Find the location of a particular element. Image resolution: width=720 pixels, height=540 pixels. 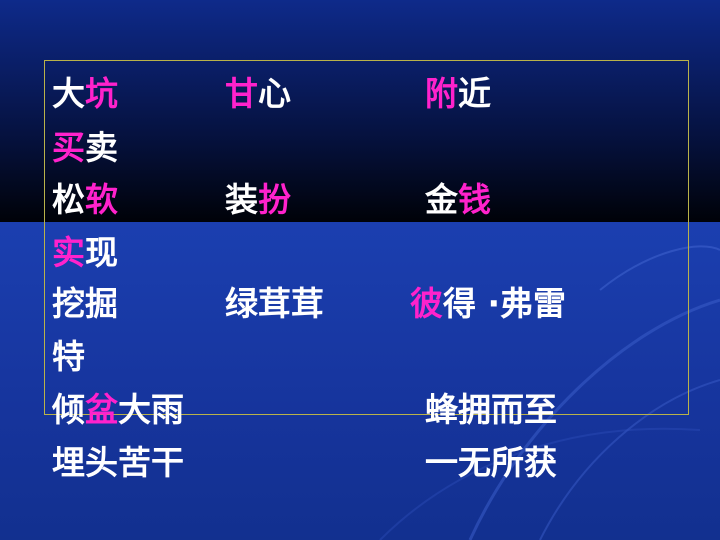

highlight-char: 彼 is located at coordinates (426, 303).